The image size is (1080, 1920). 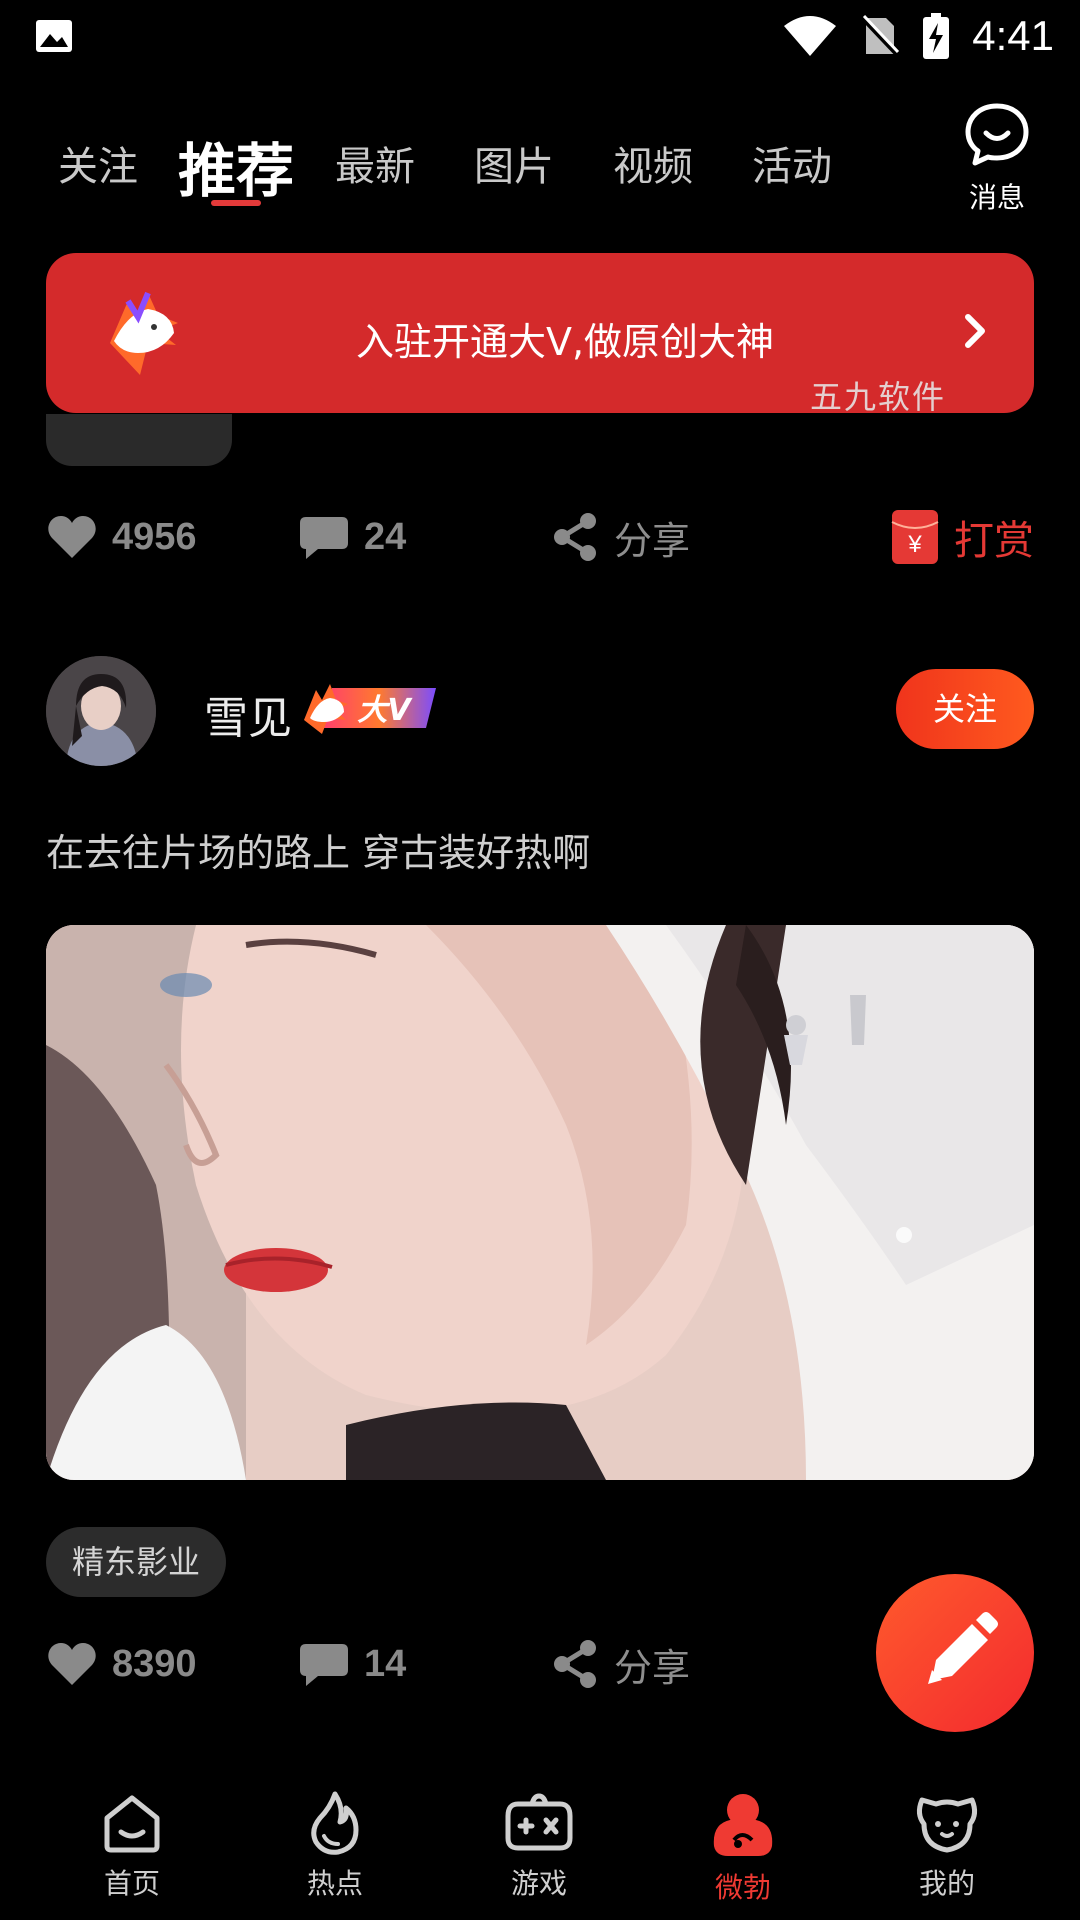 What do you see at coordinates (248, 714) in the screenshot?
I see `author-name: 雪见` at bounding box center [248, 714].